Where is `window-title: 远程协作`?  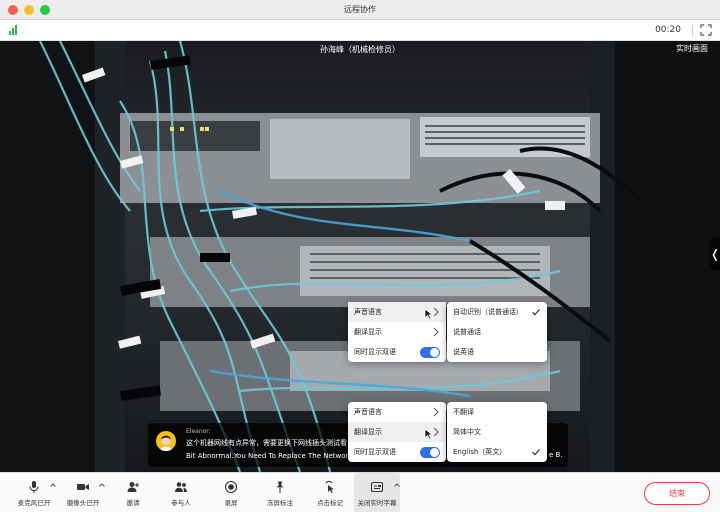
window-title: 远程协作 is located at coordinates (360, 9).